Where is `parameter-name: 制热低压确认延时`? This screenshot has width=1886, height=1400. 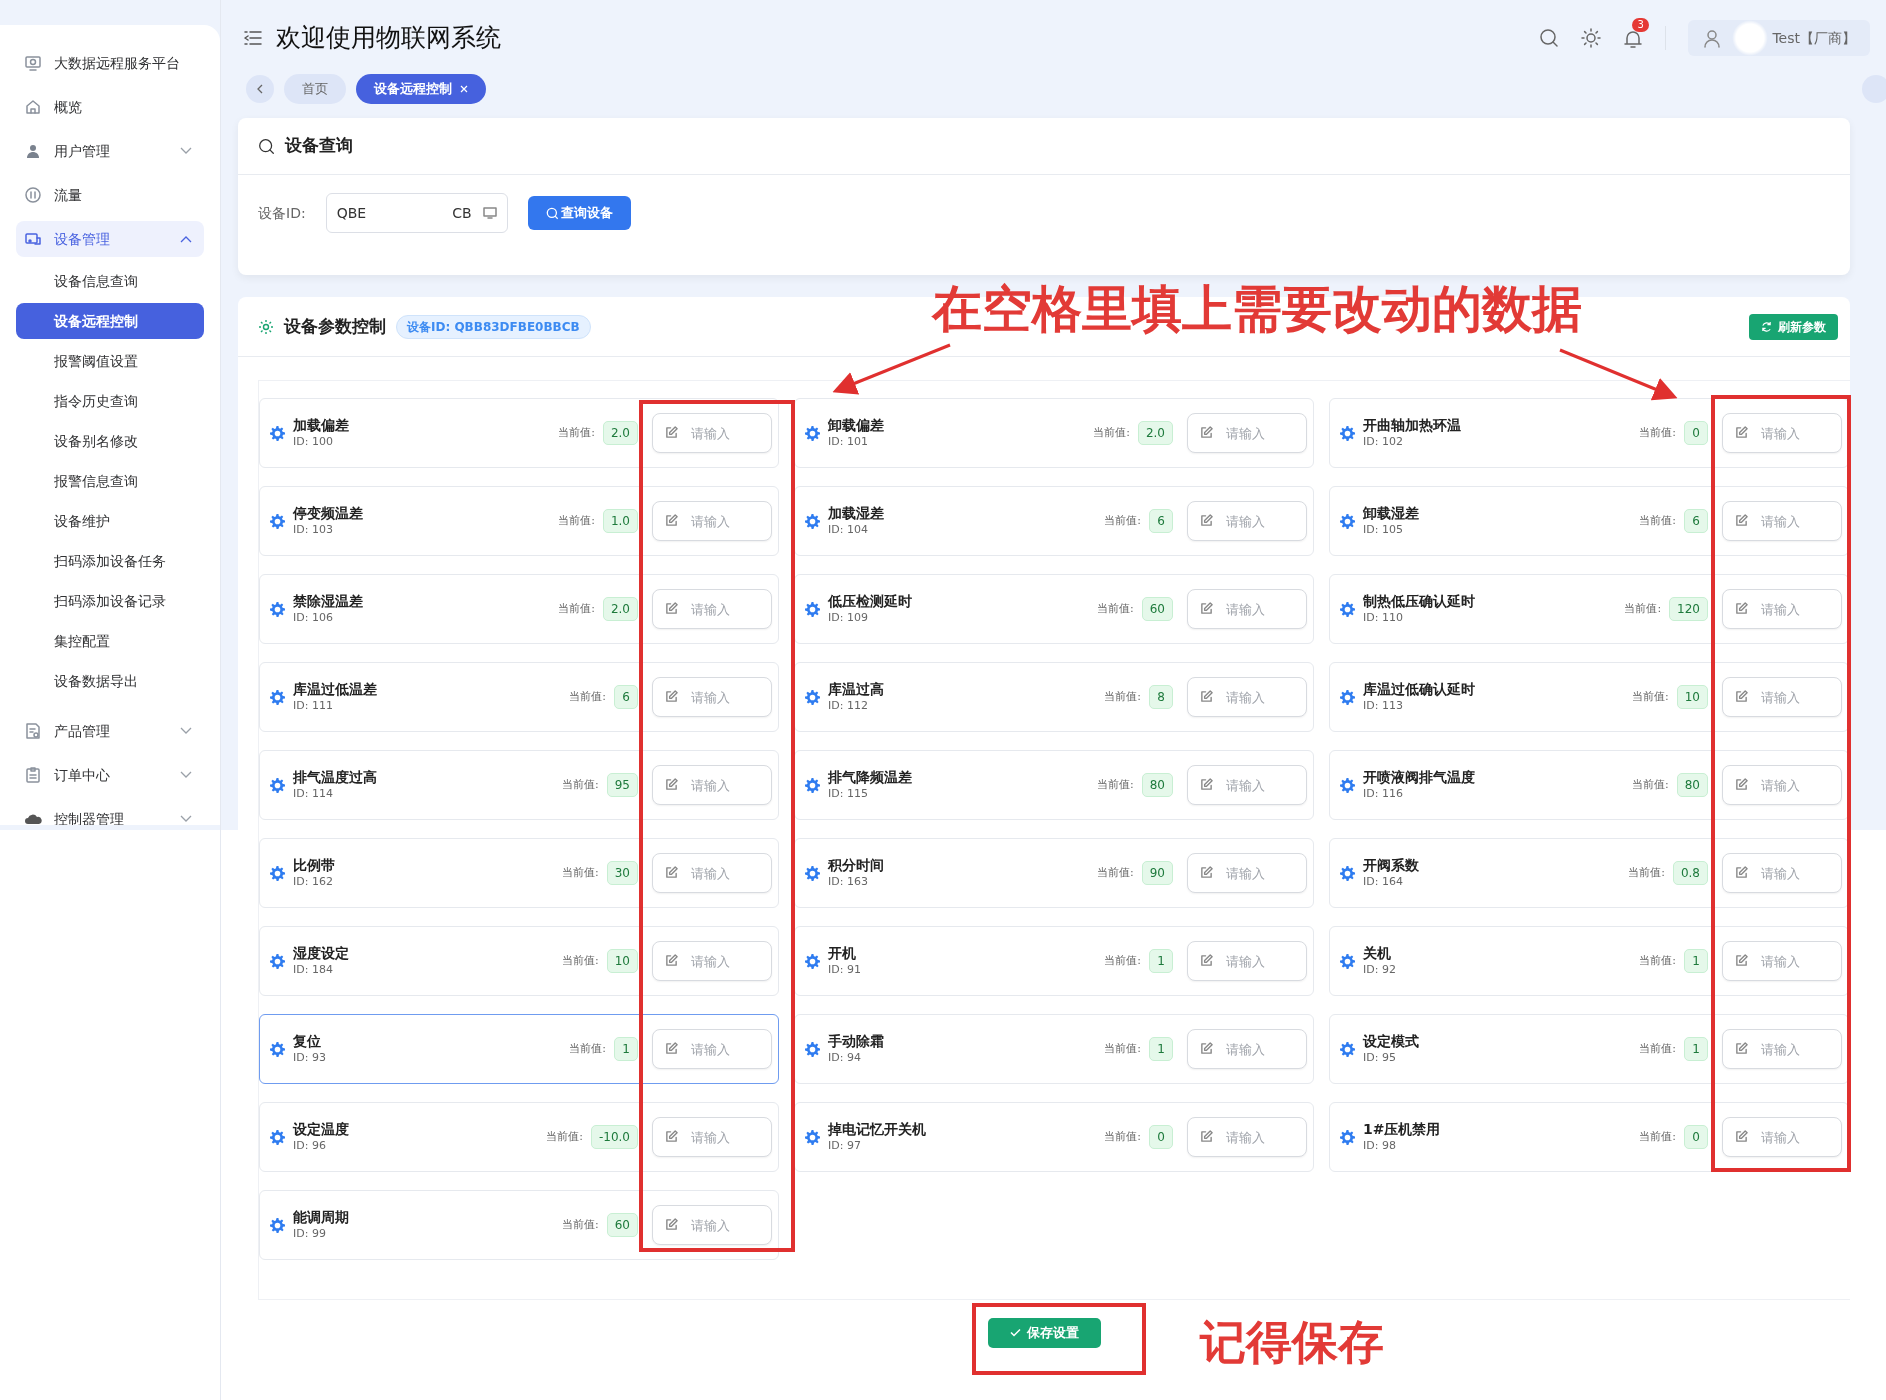 parameter-name: 制热低压确认延时 is located at coordinates (1419, 600).